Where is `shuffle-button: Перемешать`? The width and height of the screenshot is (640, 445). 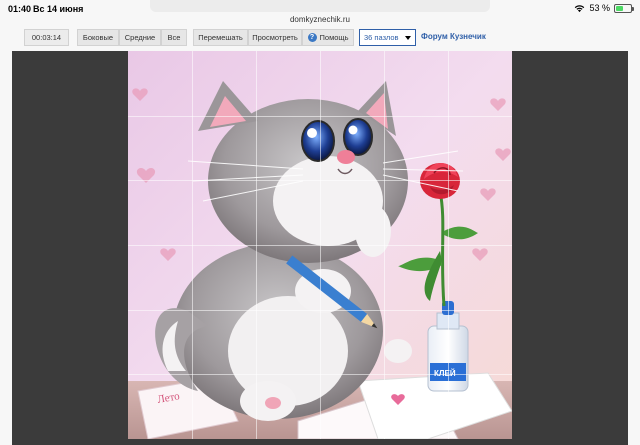
shuffle-button: Перемешать is located at coordinates (220, 37).